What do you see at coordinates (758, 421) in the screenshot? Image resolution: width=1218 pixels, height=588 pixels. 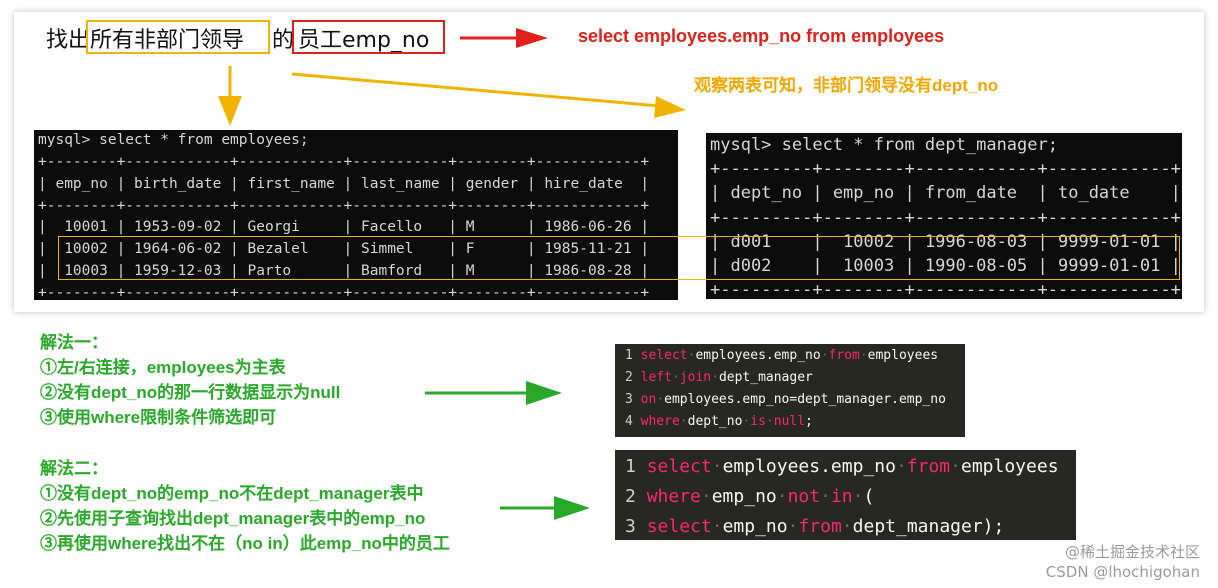 I see `keyword: is` at bounding box center [758, 421].